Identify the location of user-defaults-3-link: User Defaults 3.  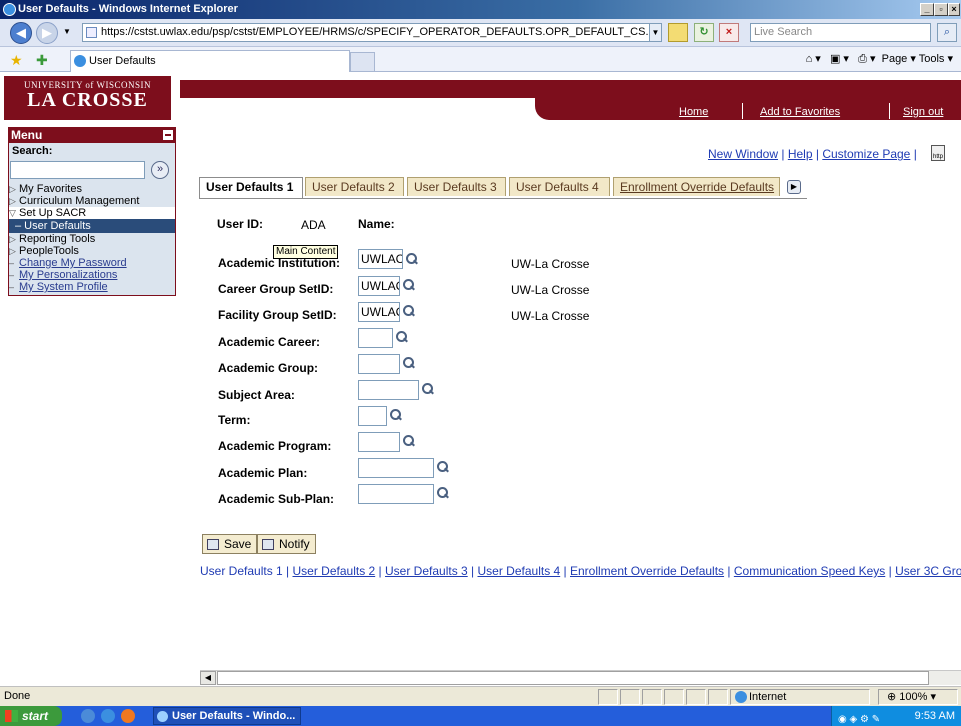
(426, 571).